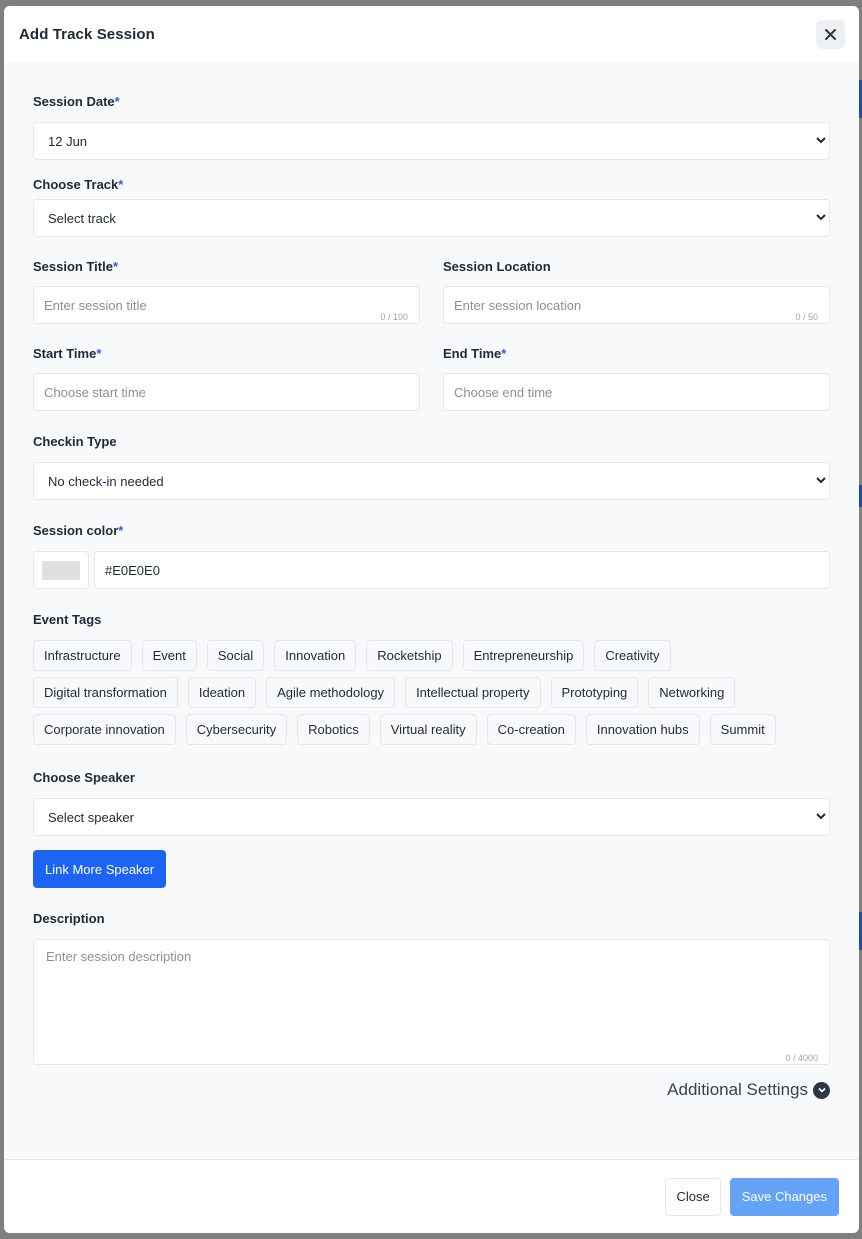 The width and height of the screenshot is (862, 1239). Describe the element at coordinates (636, 305) in the screenshot. I see `session-location-input: Enter session location 0 / 50` at that location.